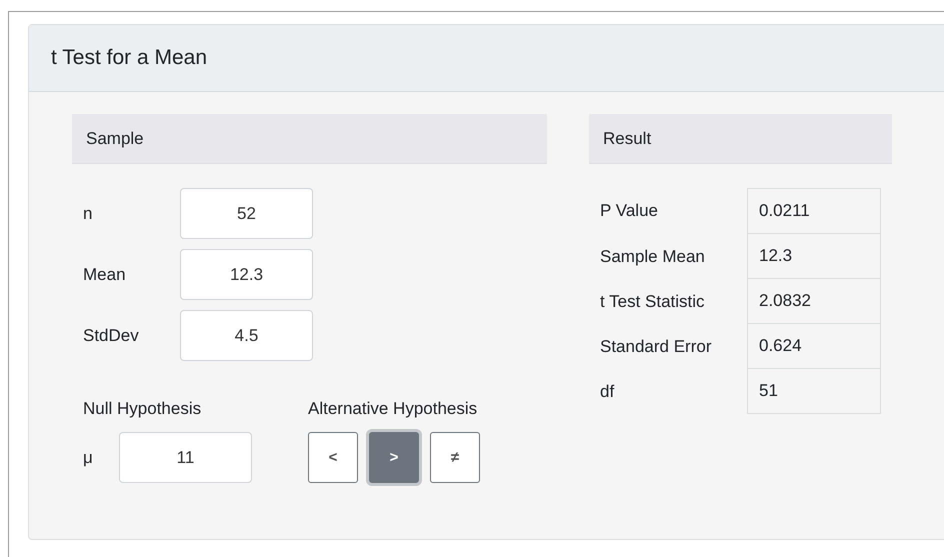 This screenshot has height=557, width=944. Describe the element at coordinates (814, 346) in the screenshot. I see `table-cell: 0.624` at that location.